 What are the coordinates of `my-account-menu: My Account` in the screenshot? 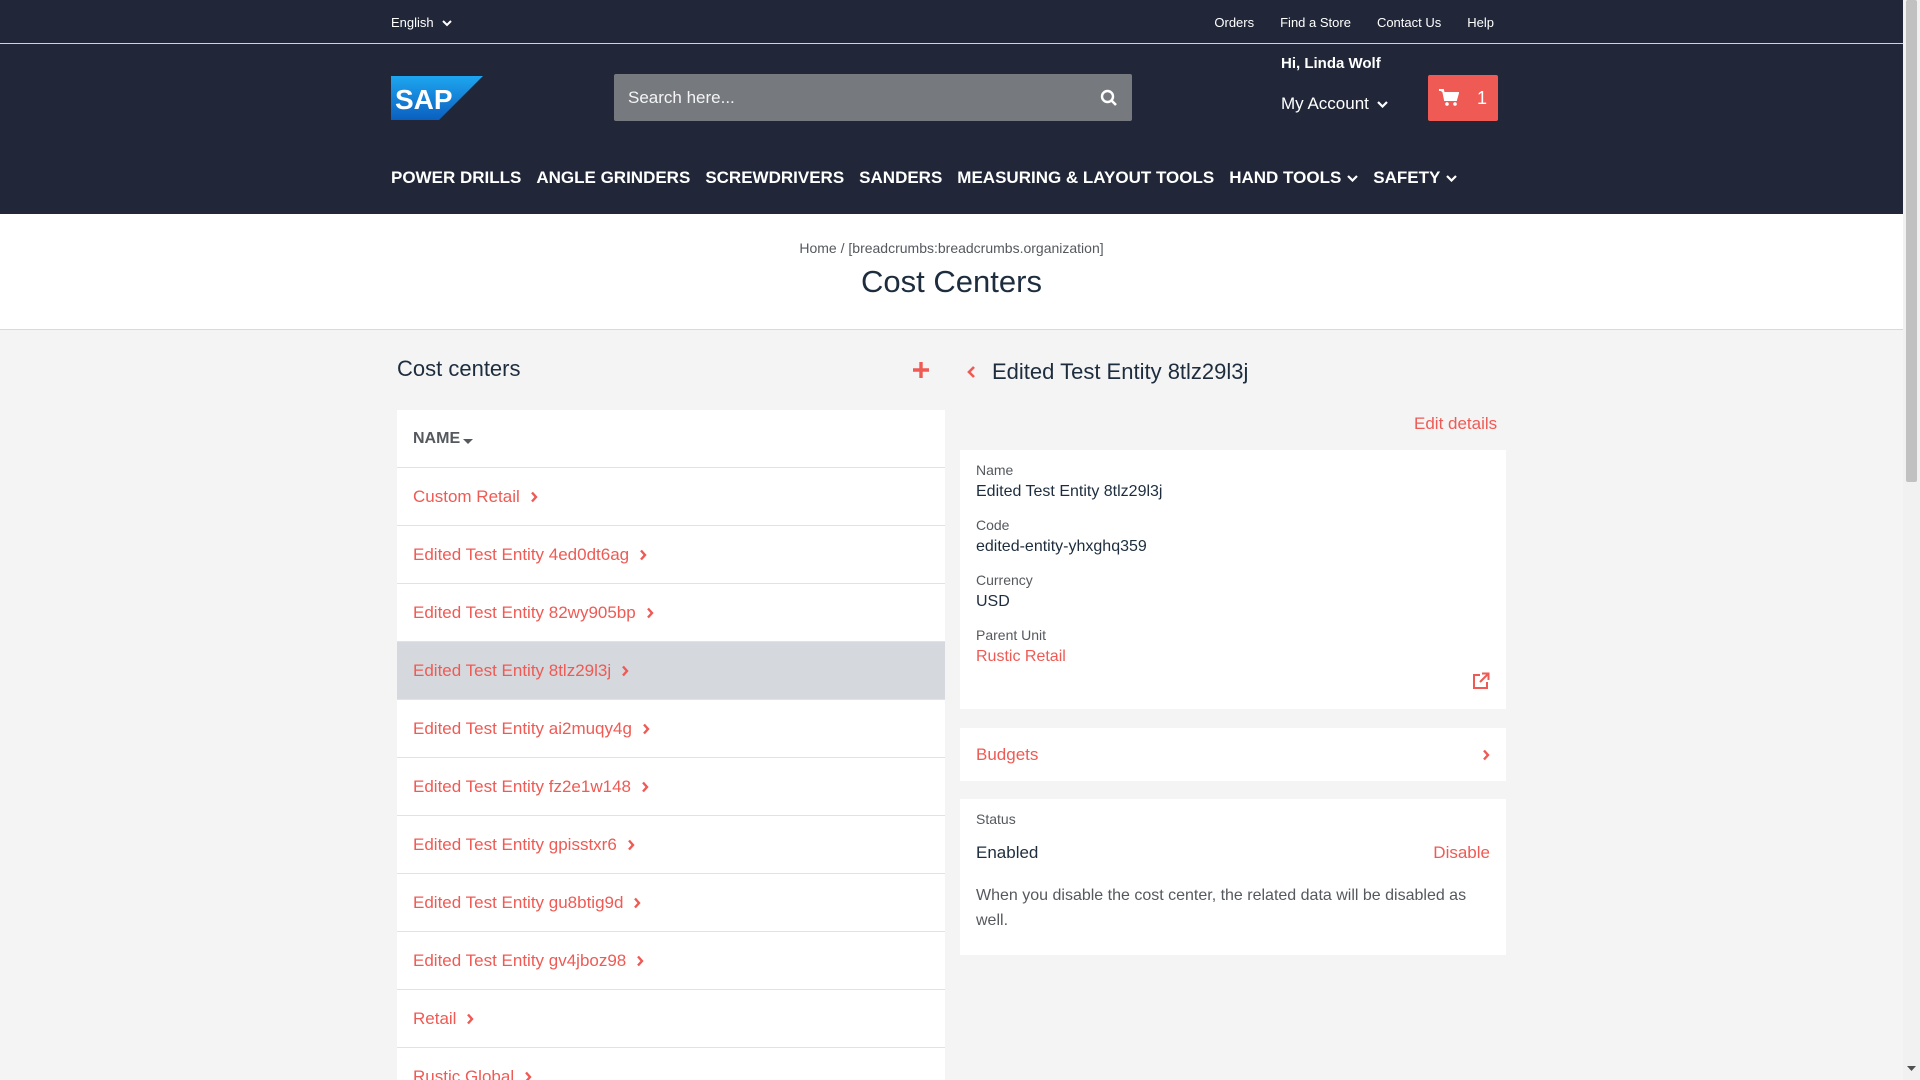 It's located at (1334, 104).